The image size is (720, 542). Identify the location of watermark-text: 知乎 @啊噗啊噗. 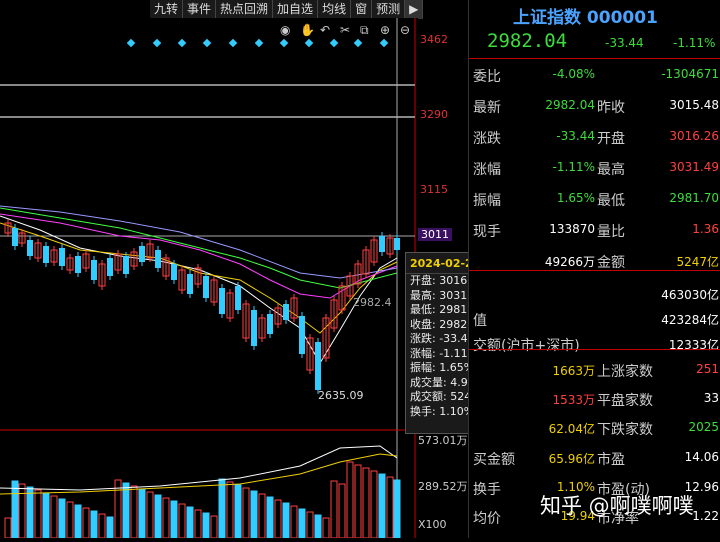
(617, 506).